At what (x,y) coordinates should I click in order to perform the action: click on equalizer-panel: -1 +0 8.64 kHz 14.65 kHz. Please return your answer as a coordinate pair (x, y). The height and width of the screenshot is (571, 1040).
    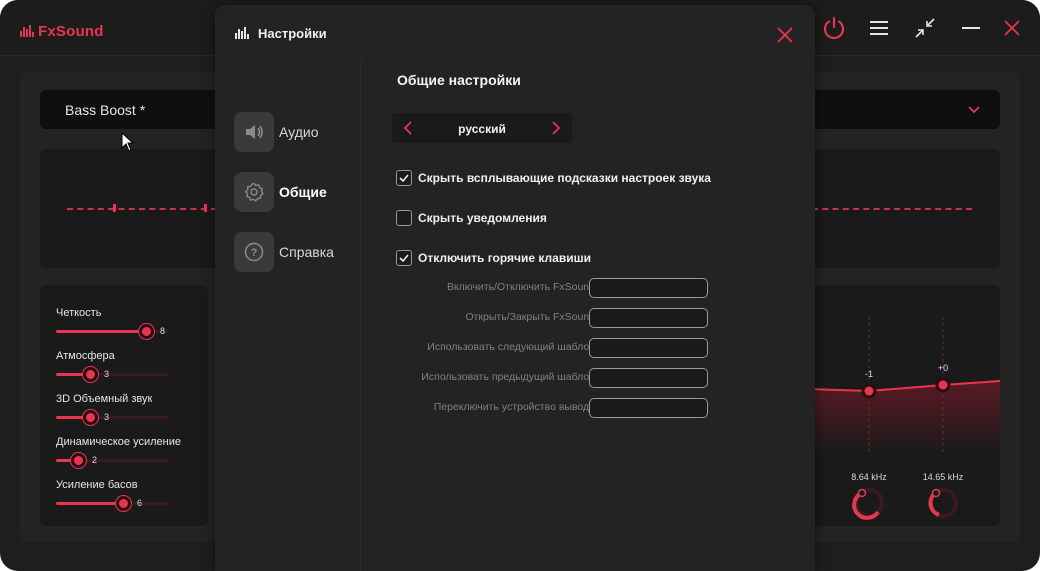
    Looking at the image, I should click on (904, 405).